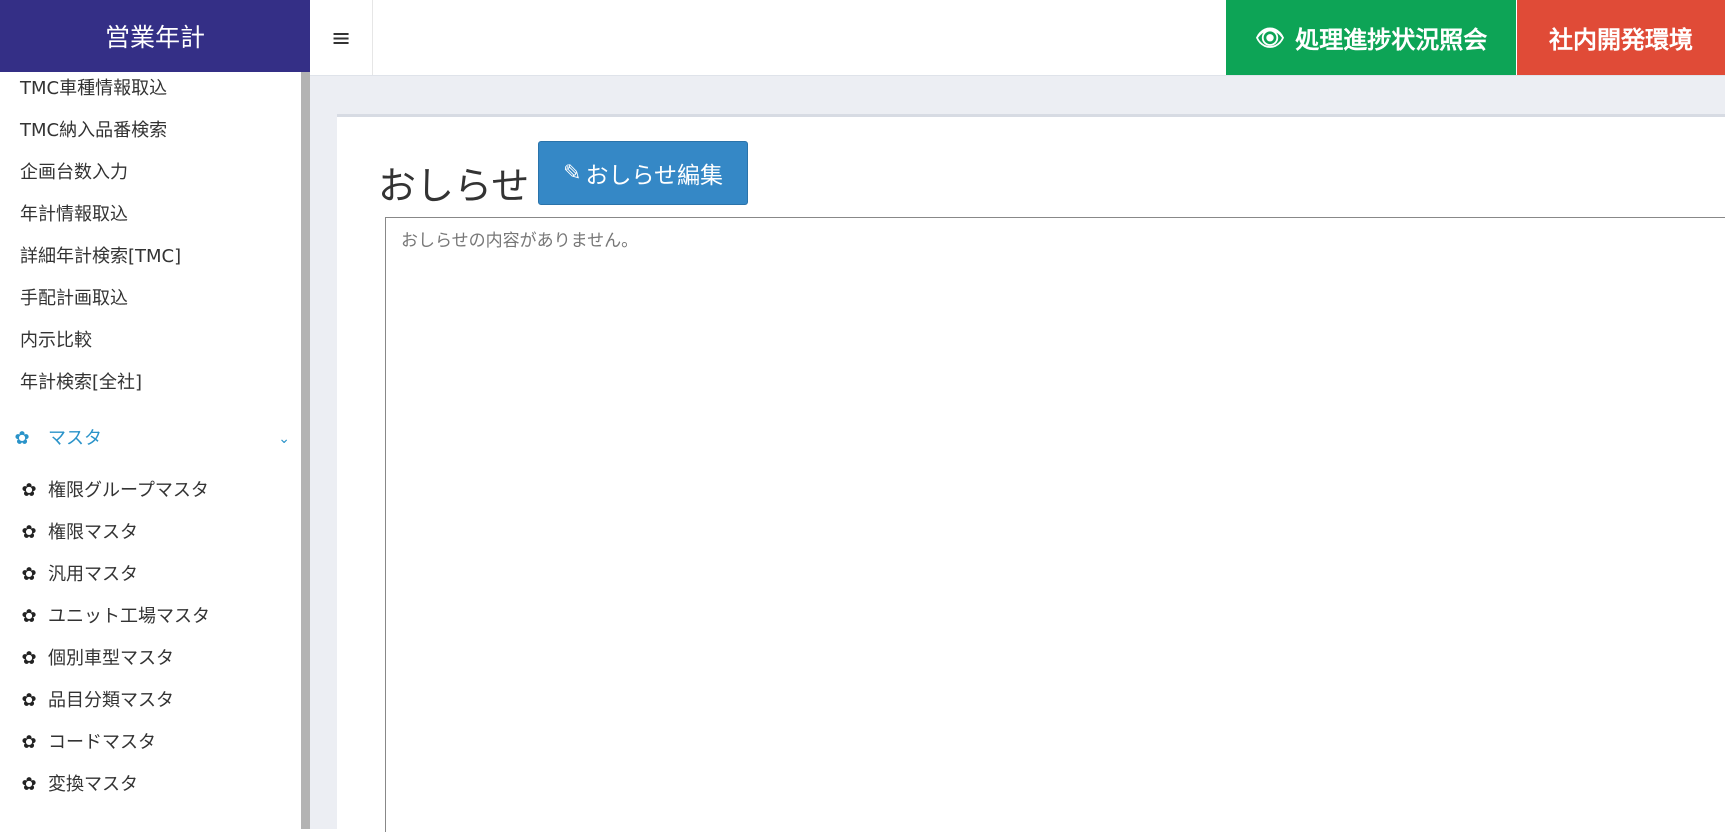 Image resolution: width=1725 pixels, height=832 pixels. Describe the element at coordinates (102, 742) in the screenshot. I see `sidebar-item-label: コードマスタ` at that location.